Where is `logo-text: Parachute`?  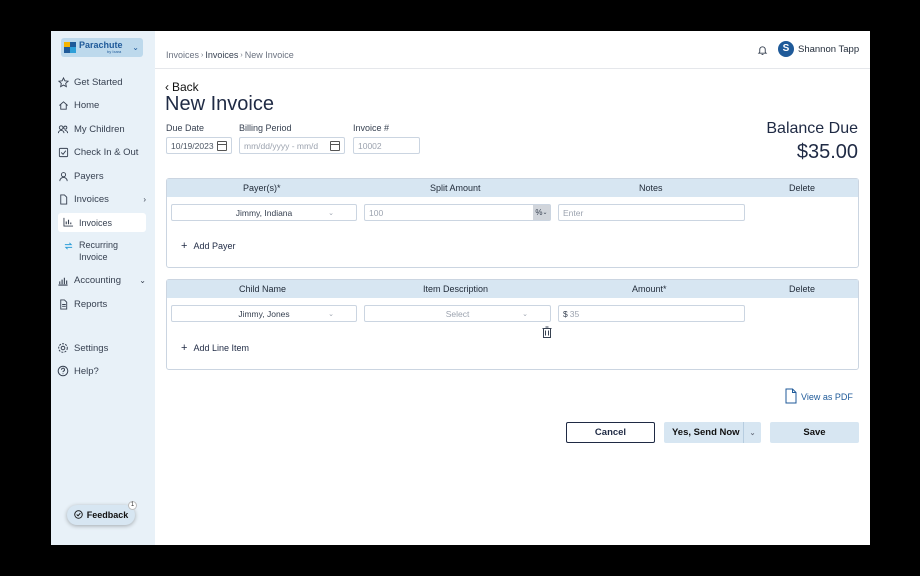
logo-text: Parachute is located at coordinates (101, 45).